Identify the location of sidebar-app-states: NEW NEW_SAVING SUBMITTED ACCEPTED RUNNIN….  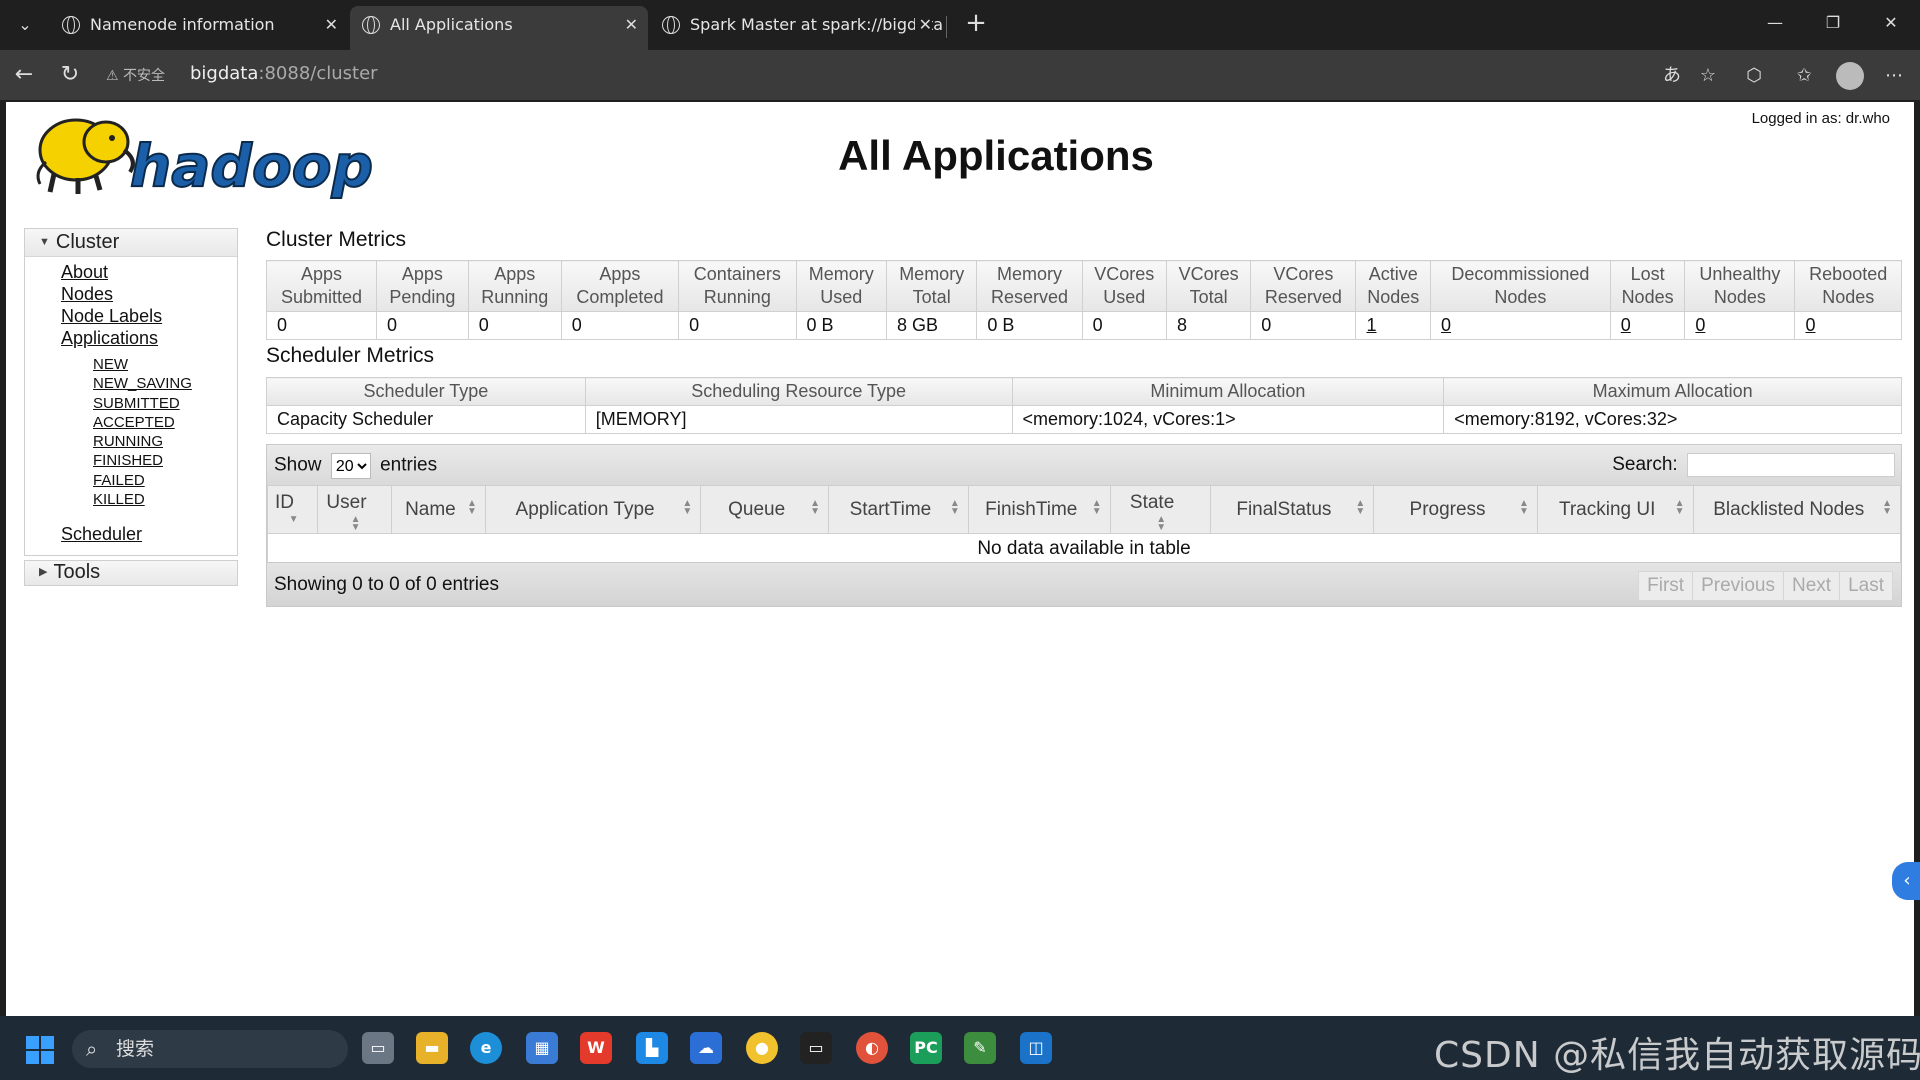
(149, 432).